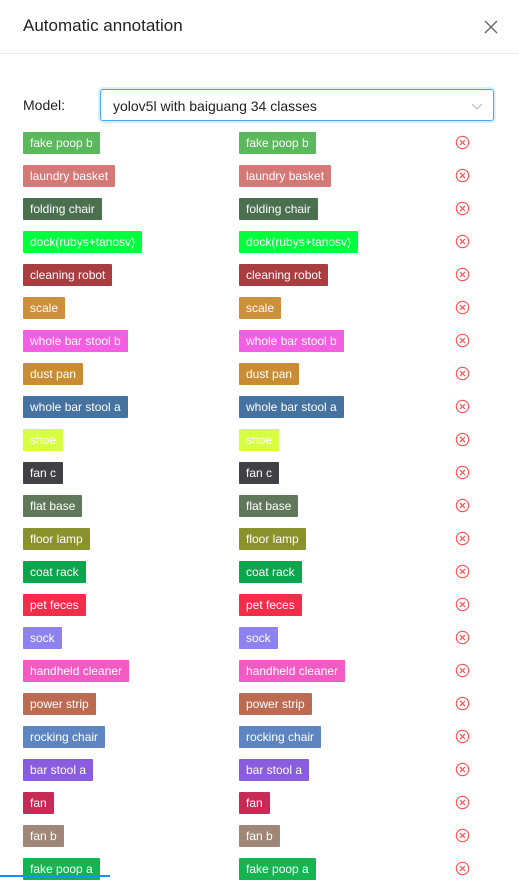  Describe the element at coordinates (76, 671) in the screenshot. I see `source-label-tag: handheld cleaner` at that location.